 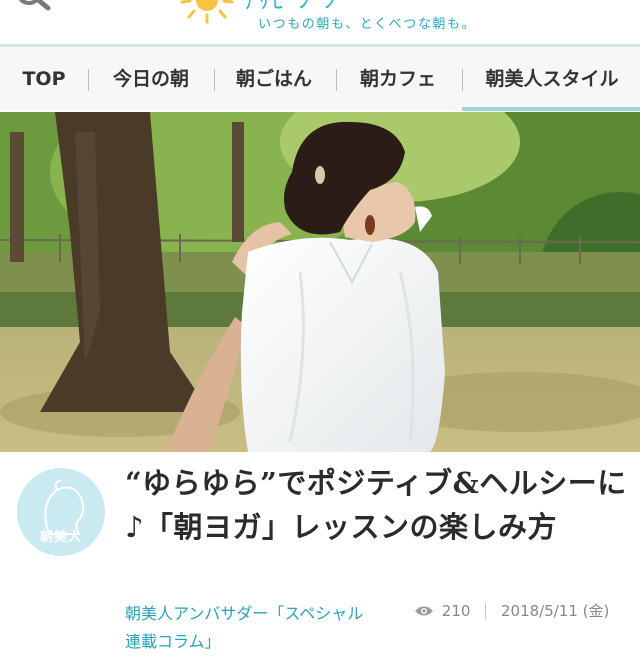 I want to click on search-icon, so click(x=34, y=8).